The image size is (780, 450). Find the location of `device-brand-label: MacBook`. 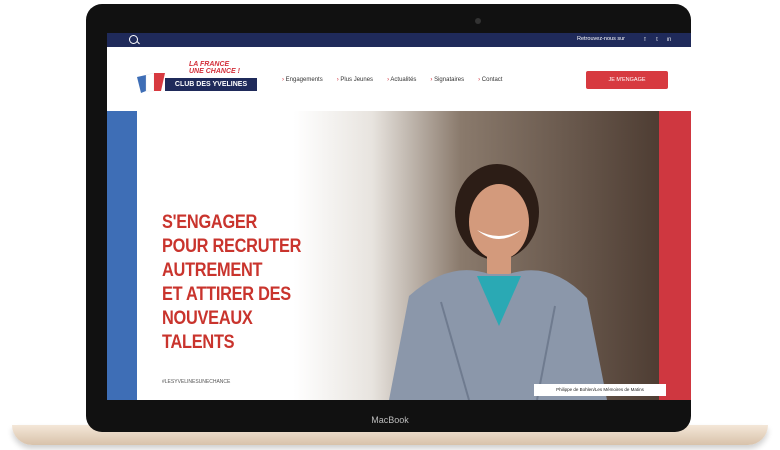

device-brand-label: MacBook is located at coordinates (390, 420).